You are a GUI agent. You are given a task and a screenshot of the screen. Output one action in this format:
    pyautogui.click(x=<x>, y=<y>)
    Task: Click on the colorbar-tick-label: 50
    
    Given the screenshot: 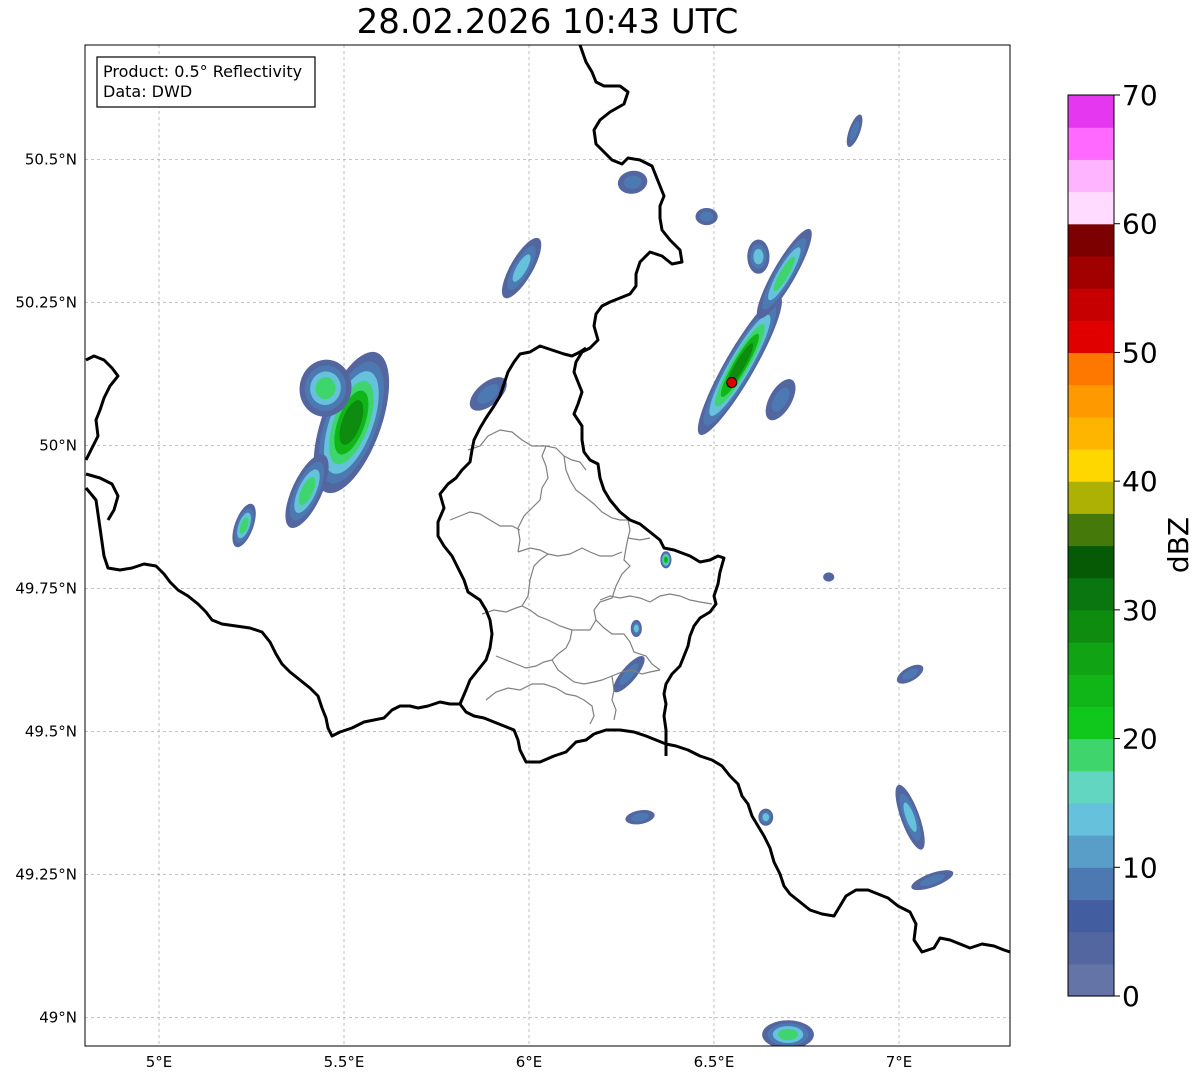 What is the action you would take?
    pyautogui.click(x=1140, y=352)
    